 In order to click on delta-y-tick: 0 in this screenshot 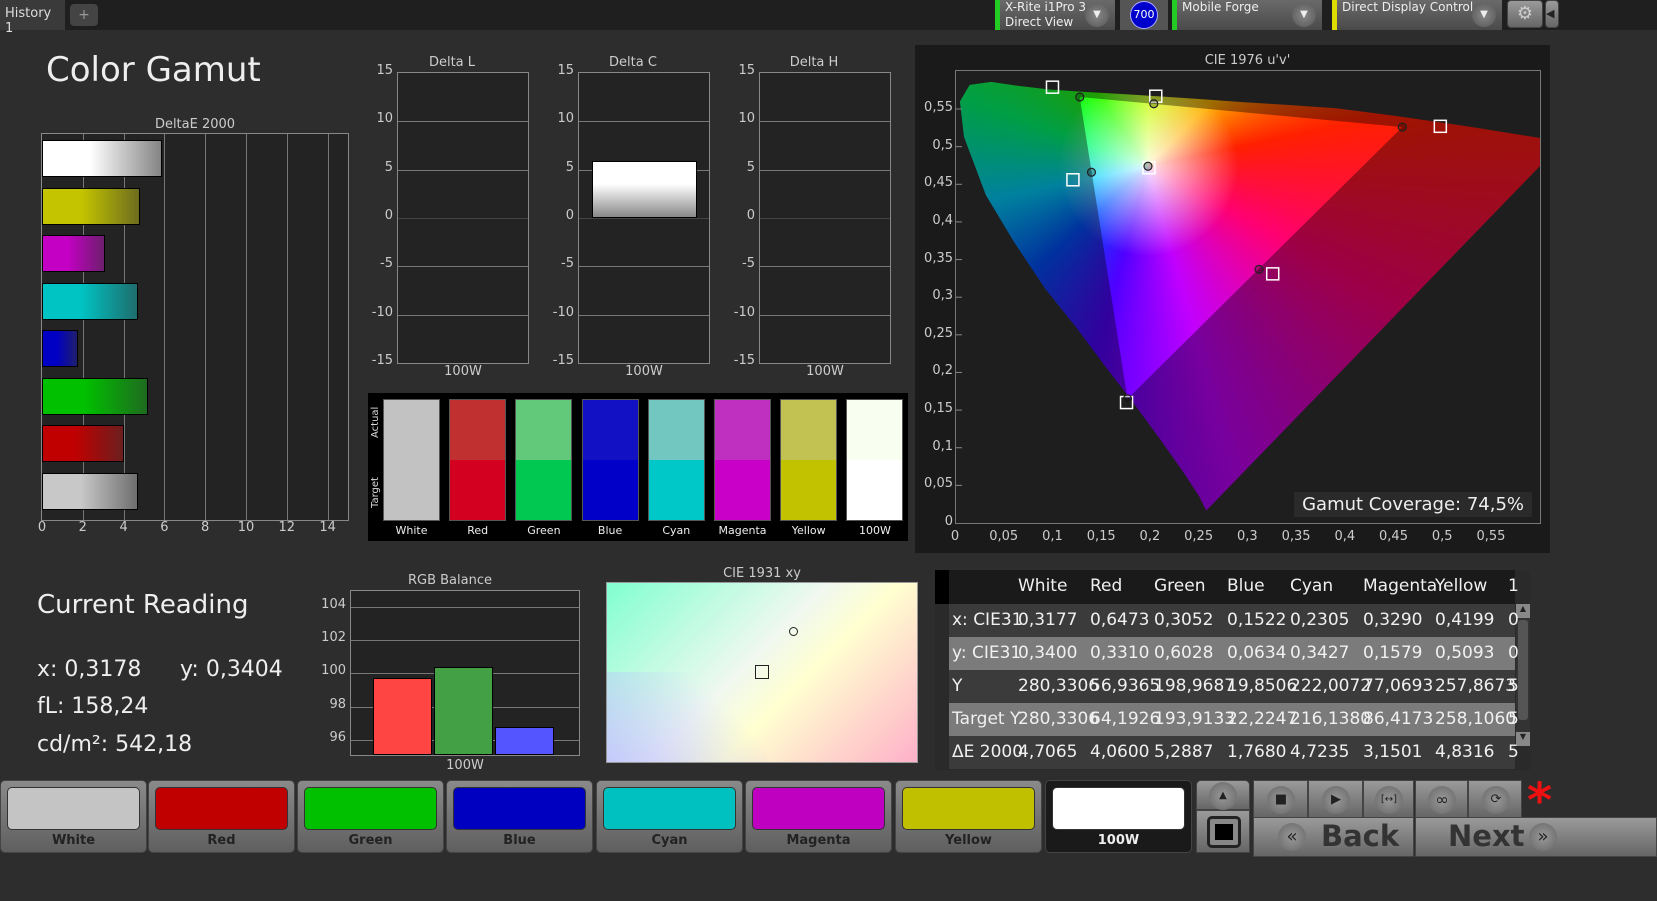, I will do `click(569, 216)`.